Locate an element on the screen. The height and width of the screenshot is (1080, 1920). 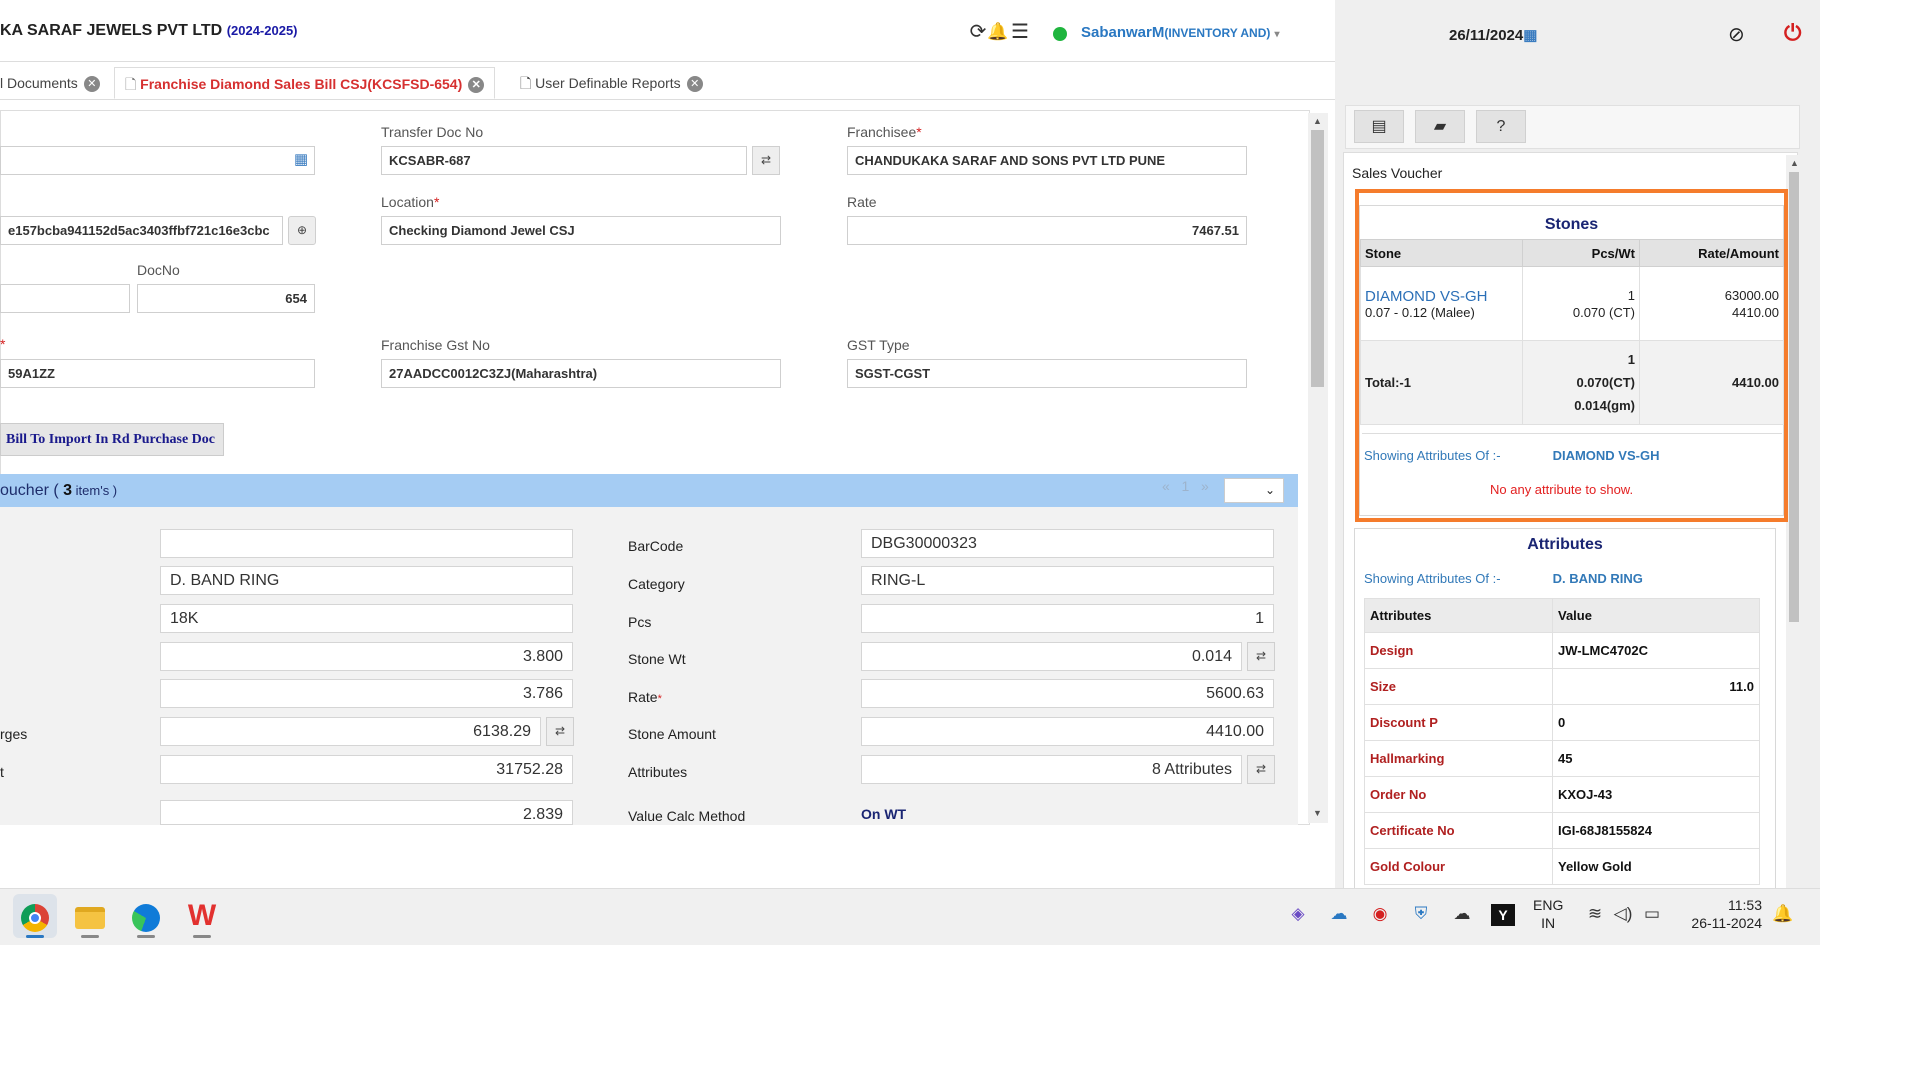
voucher-field-8: 2.839 is located at coordinates (366, 812).